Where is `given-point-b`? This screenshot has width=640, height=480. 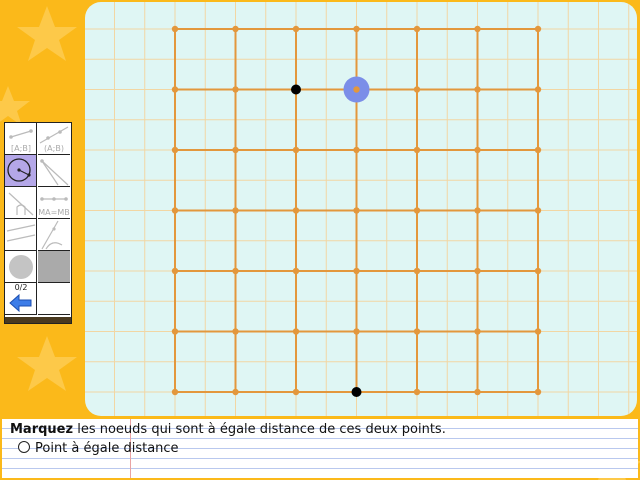 given-point-b is located at coordinates (356, 392).